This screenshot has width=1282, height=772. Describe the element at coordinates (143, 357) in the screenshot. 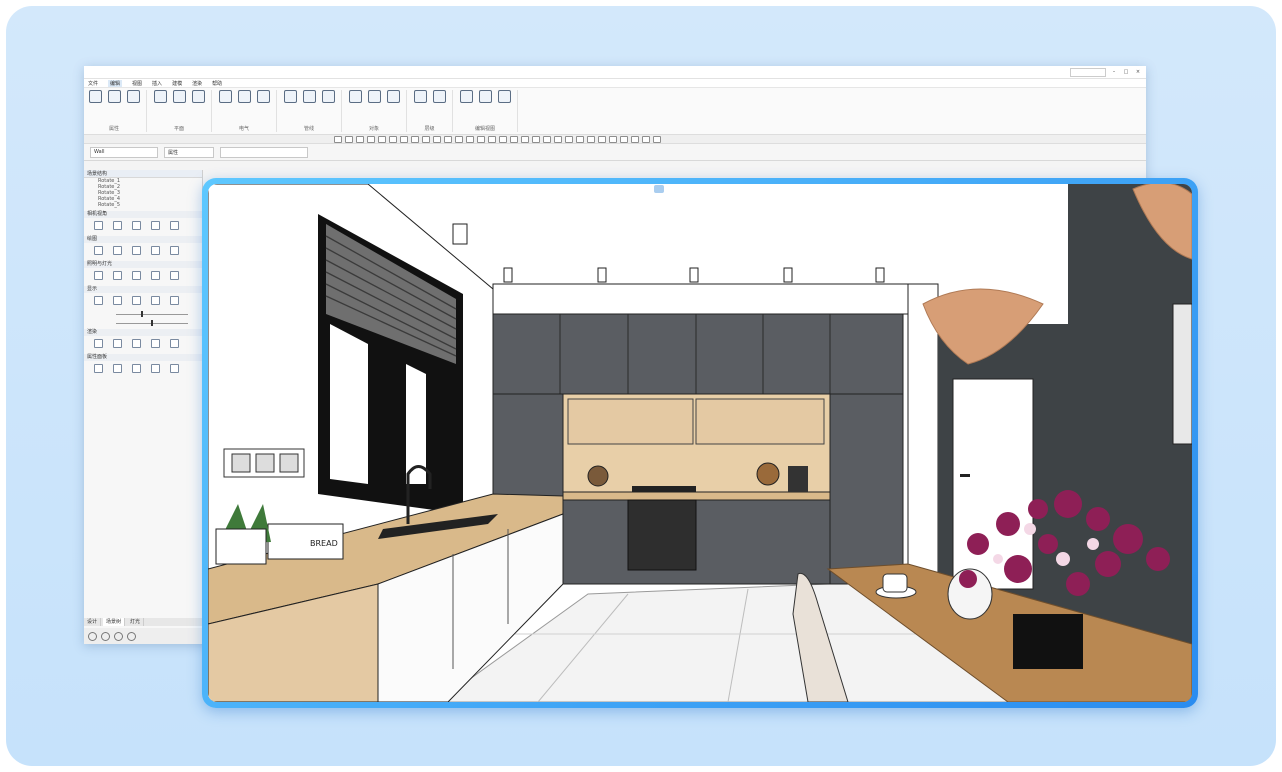

I see `sidebar-section-header: 属性面板` at that location.